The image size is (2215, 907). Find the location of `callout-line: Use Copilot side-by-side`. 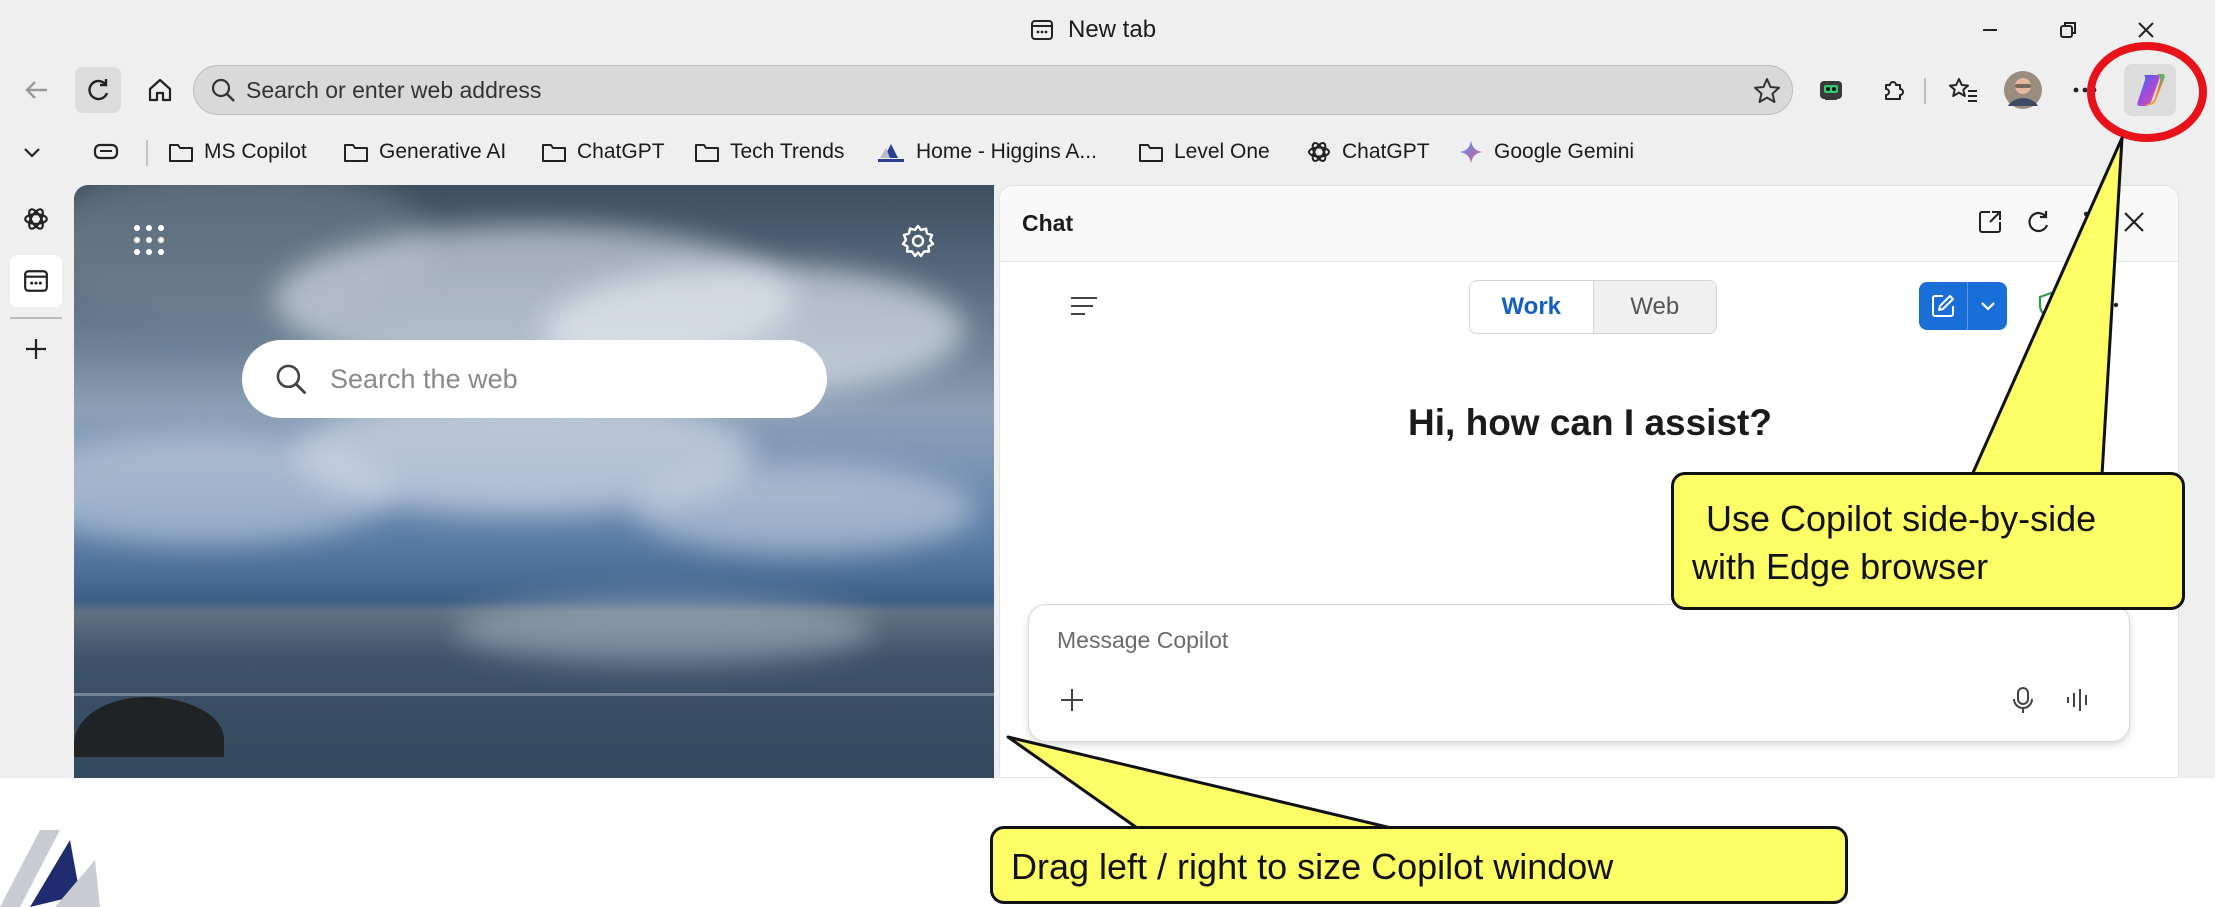

callout-line: Use Copilot side-by-side is located at coordinates (1901, 518).